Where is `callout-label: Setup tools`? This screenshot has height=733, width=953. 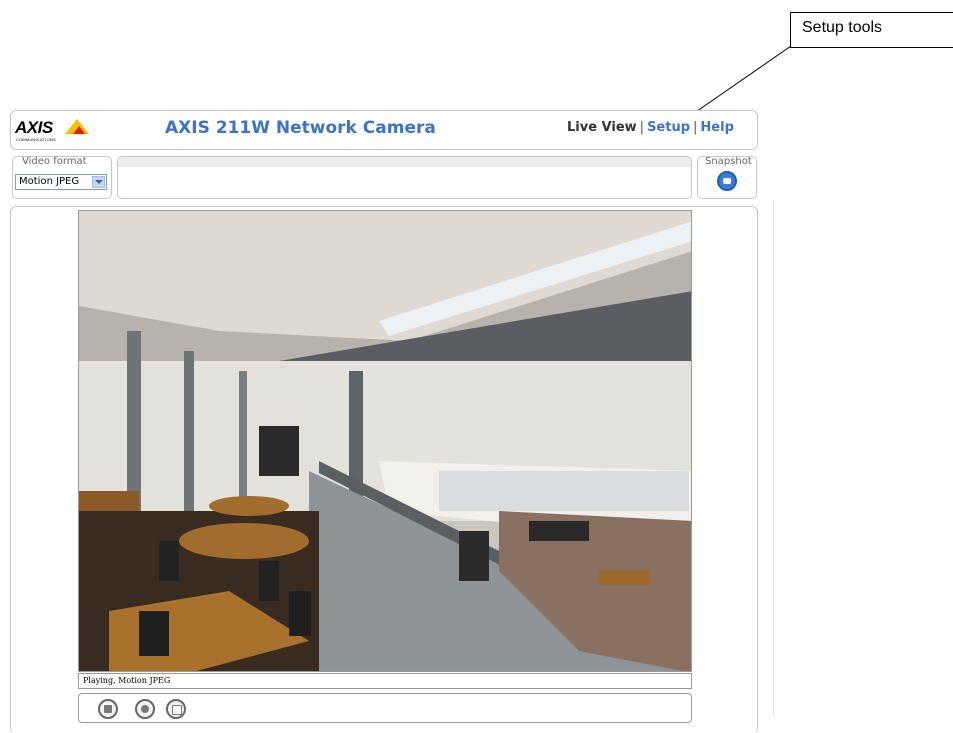
callout-label: Setup tools is located at coordinates (842, 27).